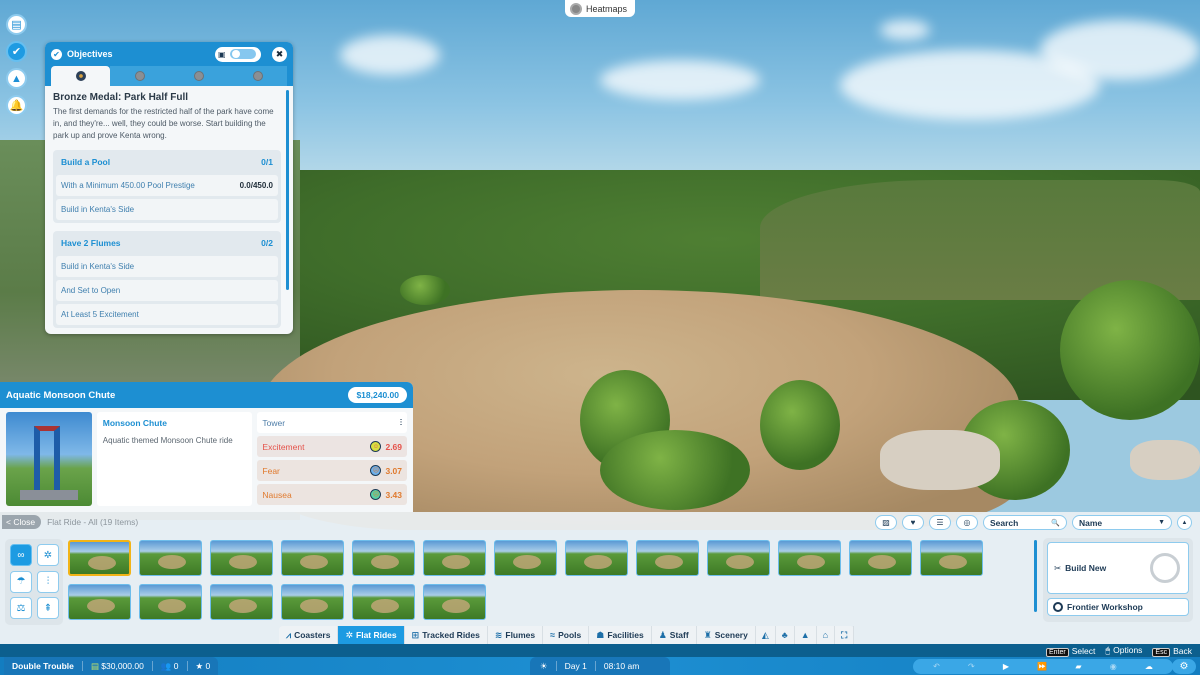 The image size is (1200, 675). I want to click on hint-label: Options, so click(1128, 650).